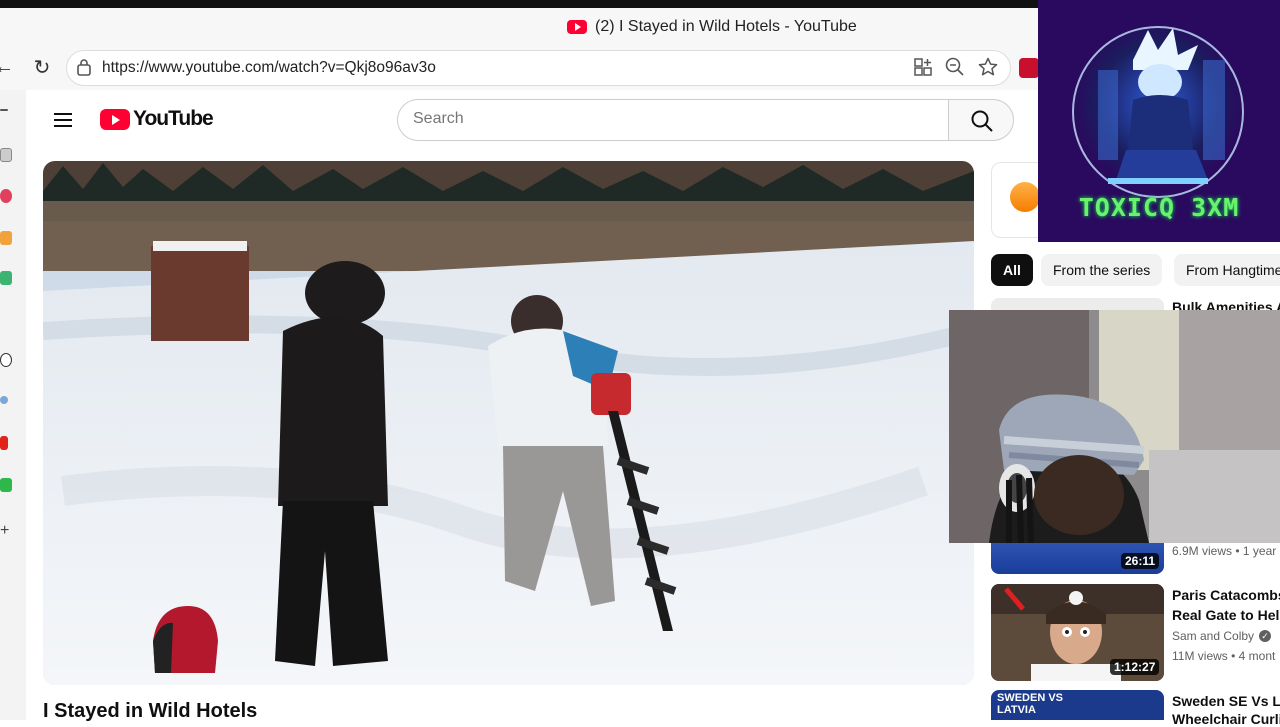  I want to click on apps-icon, so click(923, 67).